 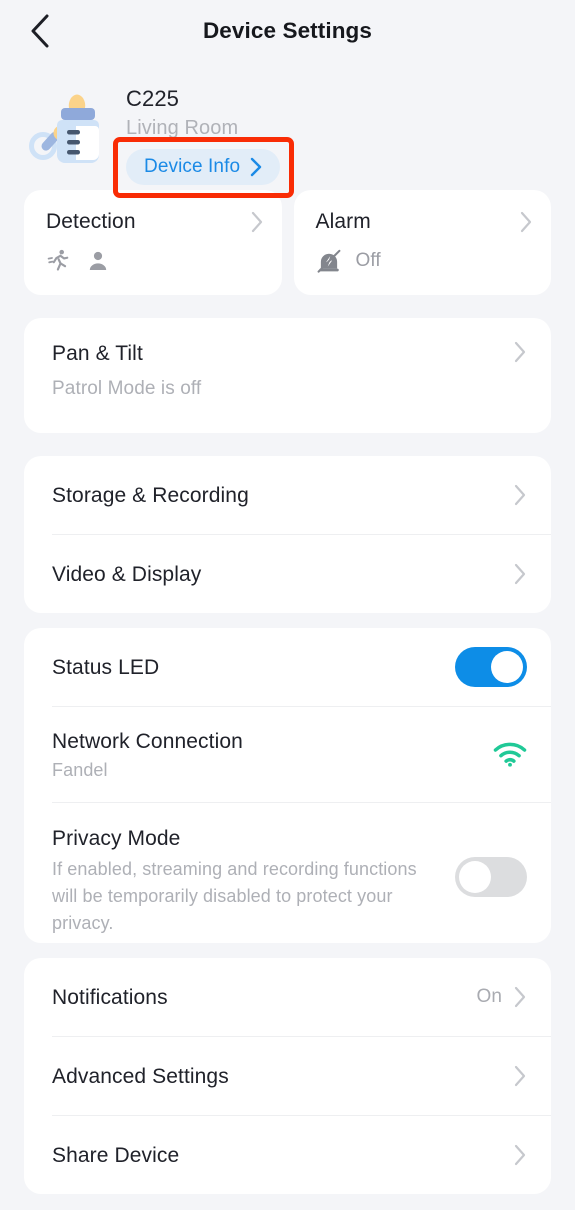 I want to click on status-led-title: Status LED, so click(x=106, y=667).